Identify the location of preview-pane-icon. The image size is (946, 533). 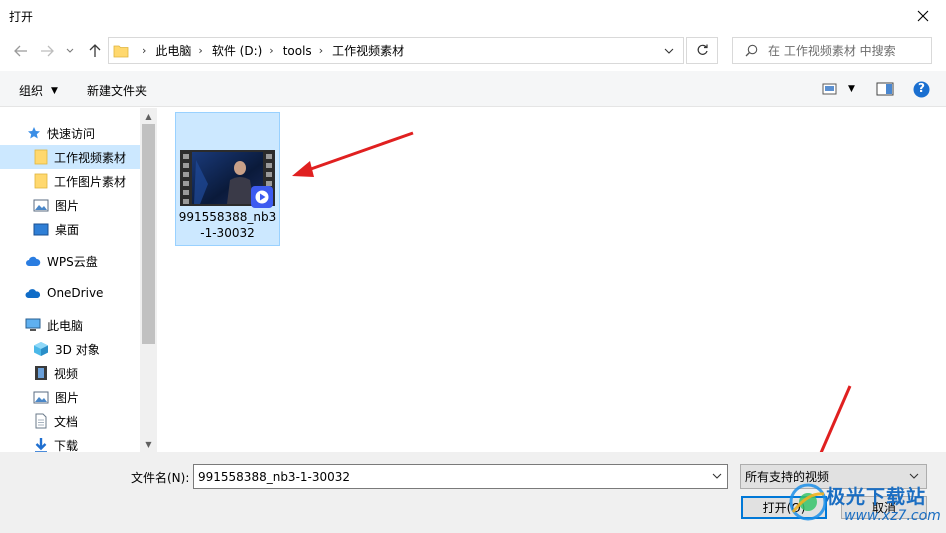
(885, 89).